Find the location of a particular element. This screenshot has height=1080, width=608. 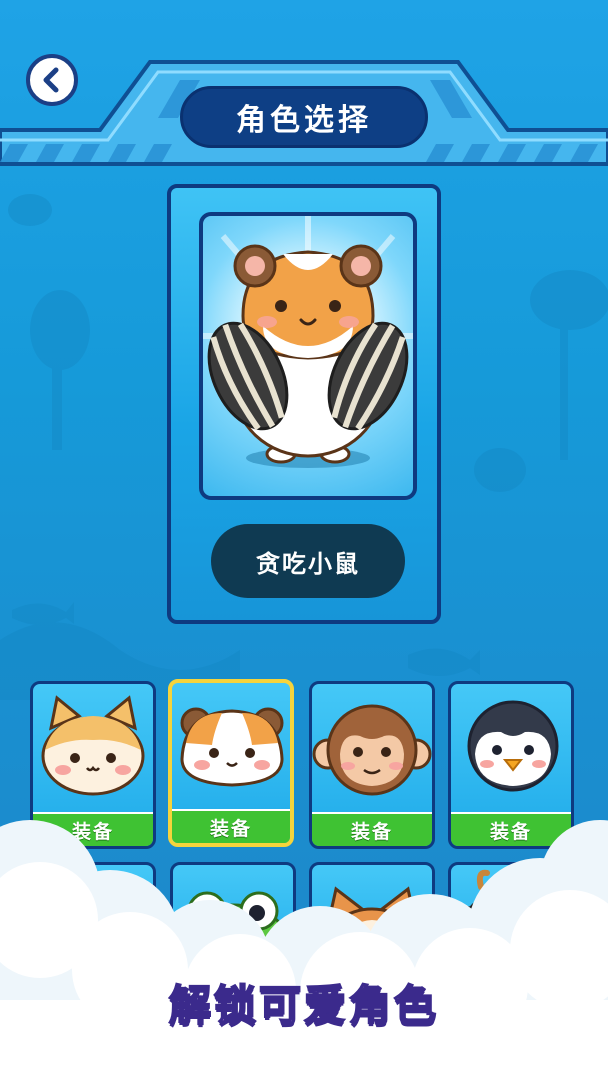

cat-face-icon is located at coordinates (93, 745).